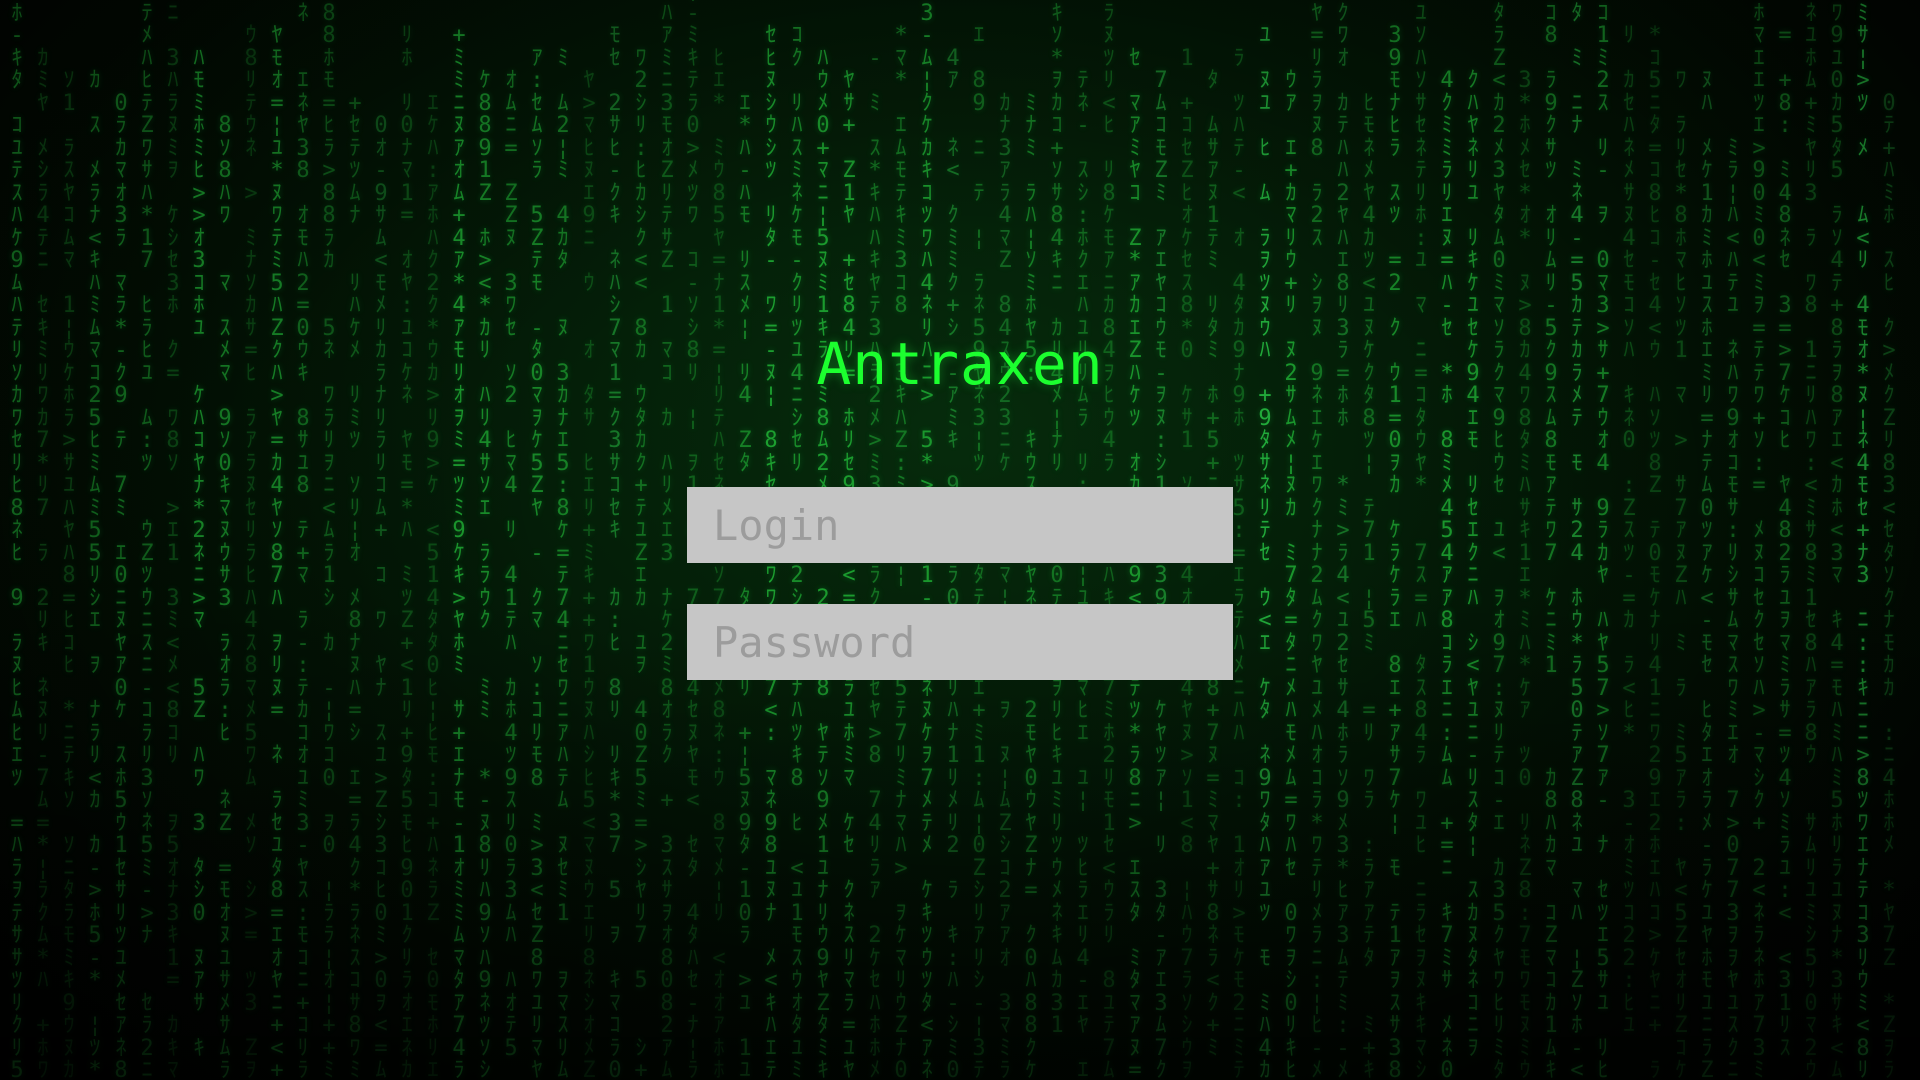 The width and height of the screenshot is (1920, 1080). What do you see at coordinates (960, 642) in the screenshot?
I see `password-input` at bounding box center [960, 642].